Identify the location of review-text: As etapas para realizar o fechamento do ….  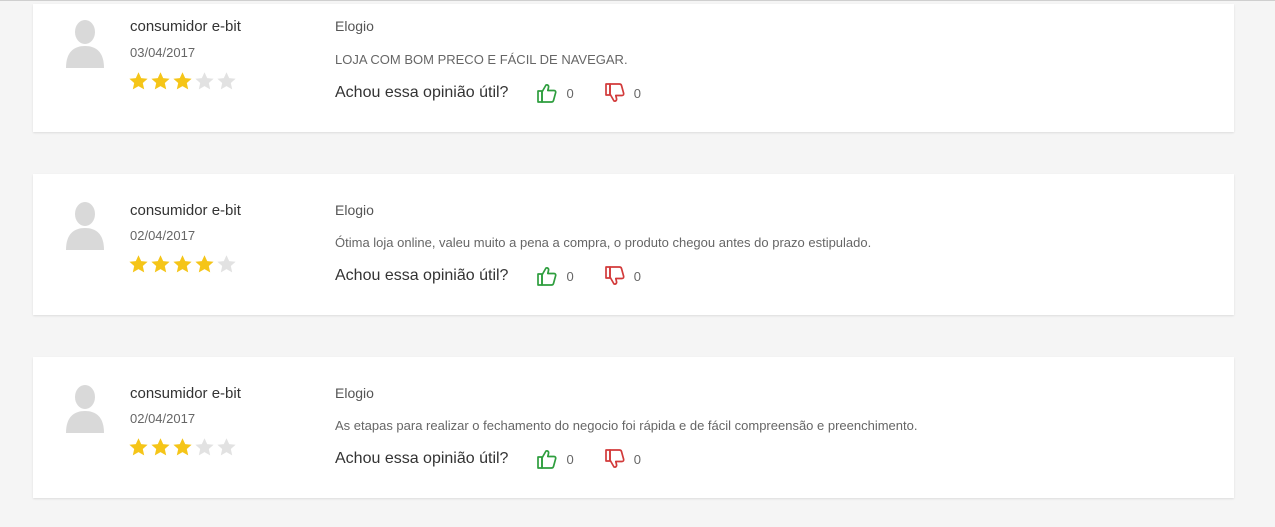
(626, 425).